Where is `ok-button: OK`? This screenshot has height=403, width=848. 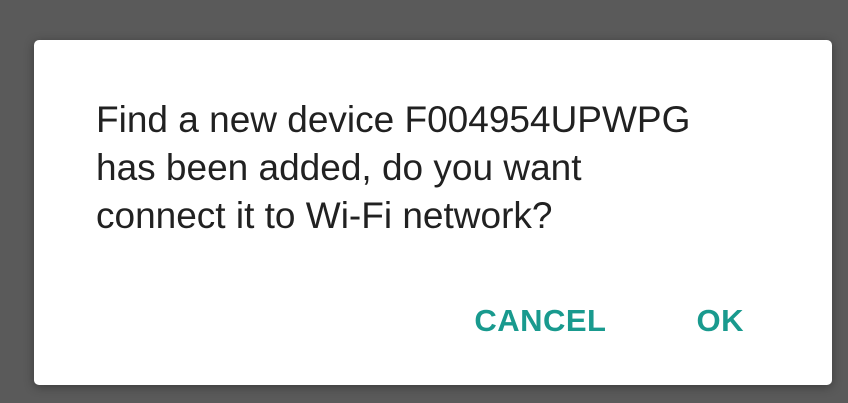
ok-button: OK is located at coordinates (721, 321).